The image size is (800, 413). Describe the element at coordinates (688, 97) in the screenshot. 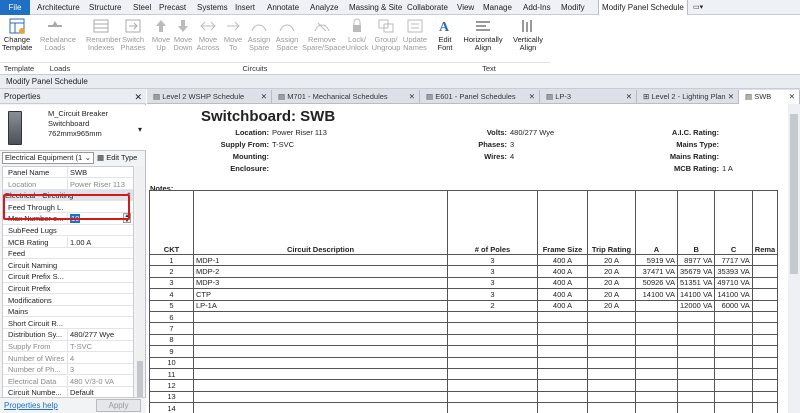

I see `tab-lighting-plan: ⊞ Level 2 - Lighting Plan ✕` at that location.